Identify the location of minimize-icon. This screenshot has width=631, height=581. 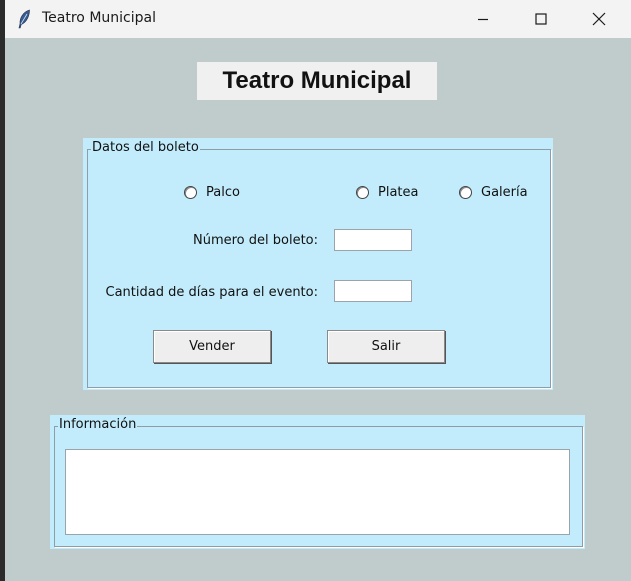
(483, 19).